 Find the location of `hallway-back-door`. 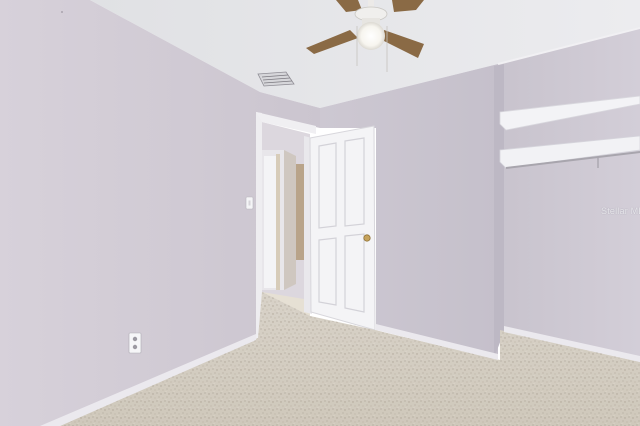

hallway-back-door is located at coordinates (300, 212).